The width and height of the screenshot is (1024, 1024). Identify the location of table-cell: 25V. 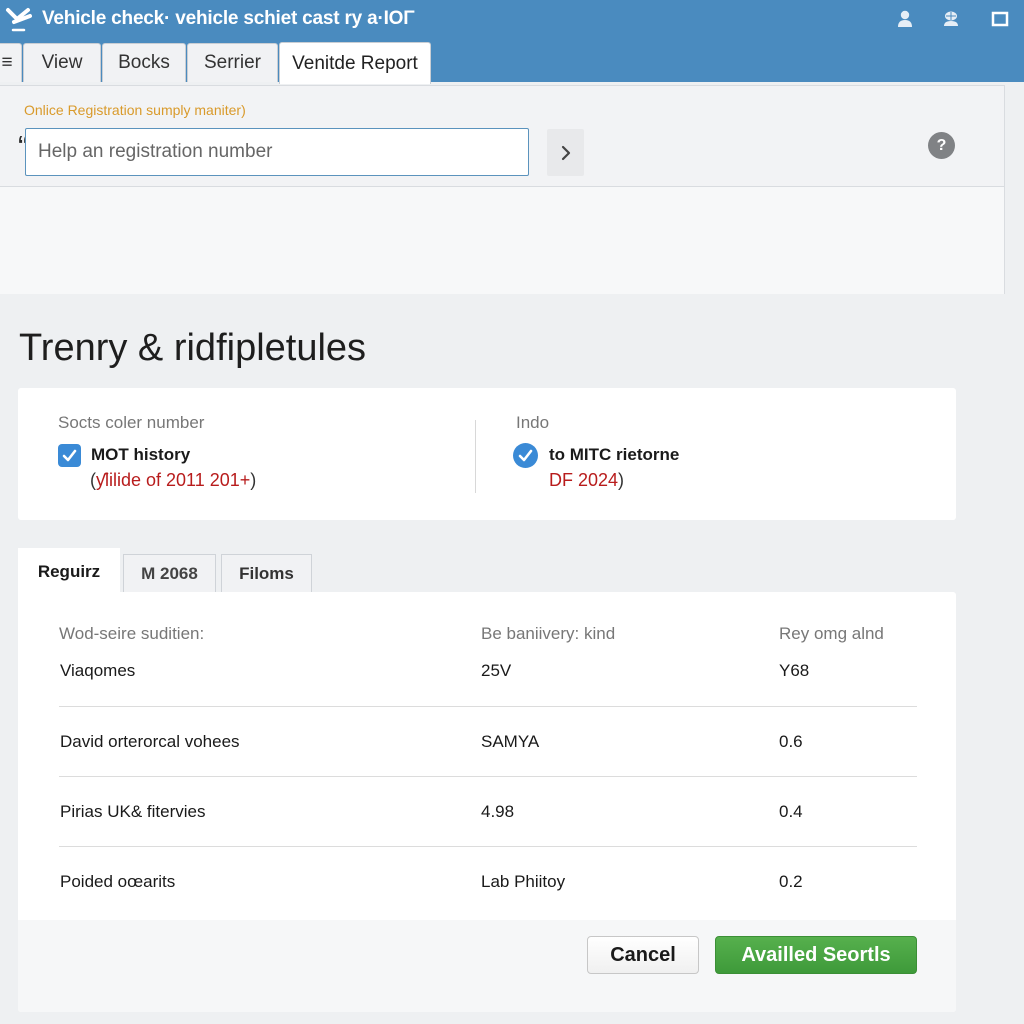
(496, 670).